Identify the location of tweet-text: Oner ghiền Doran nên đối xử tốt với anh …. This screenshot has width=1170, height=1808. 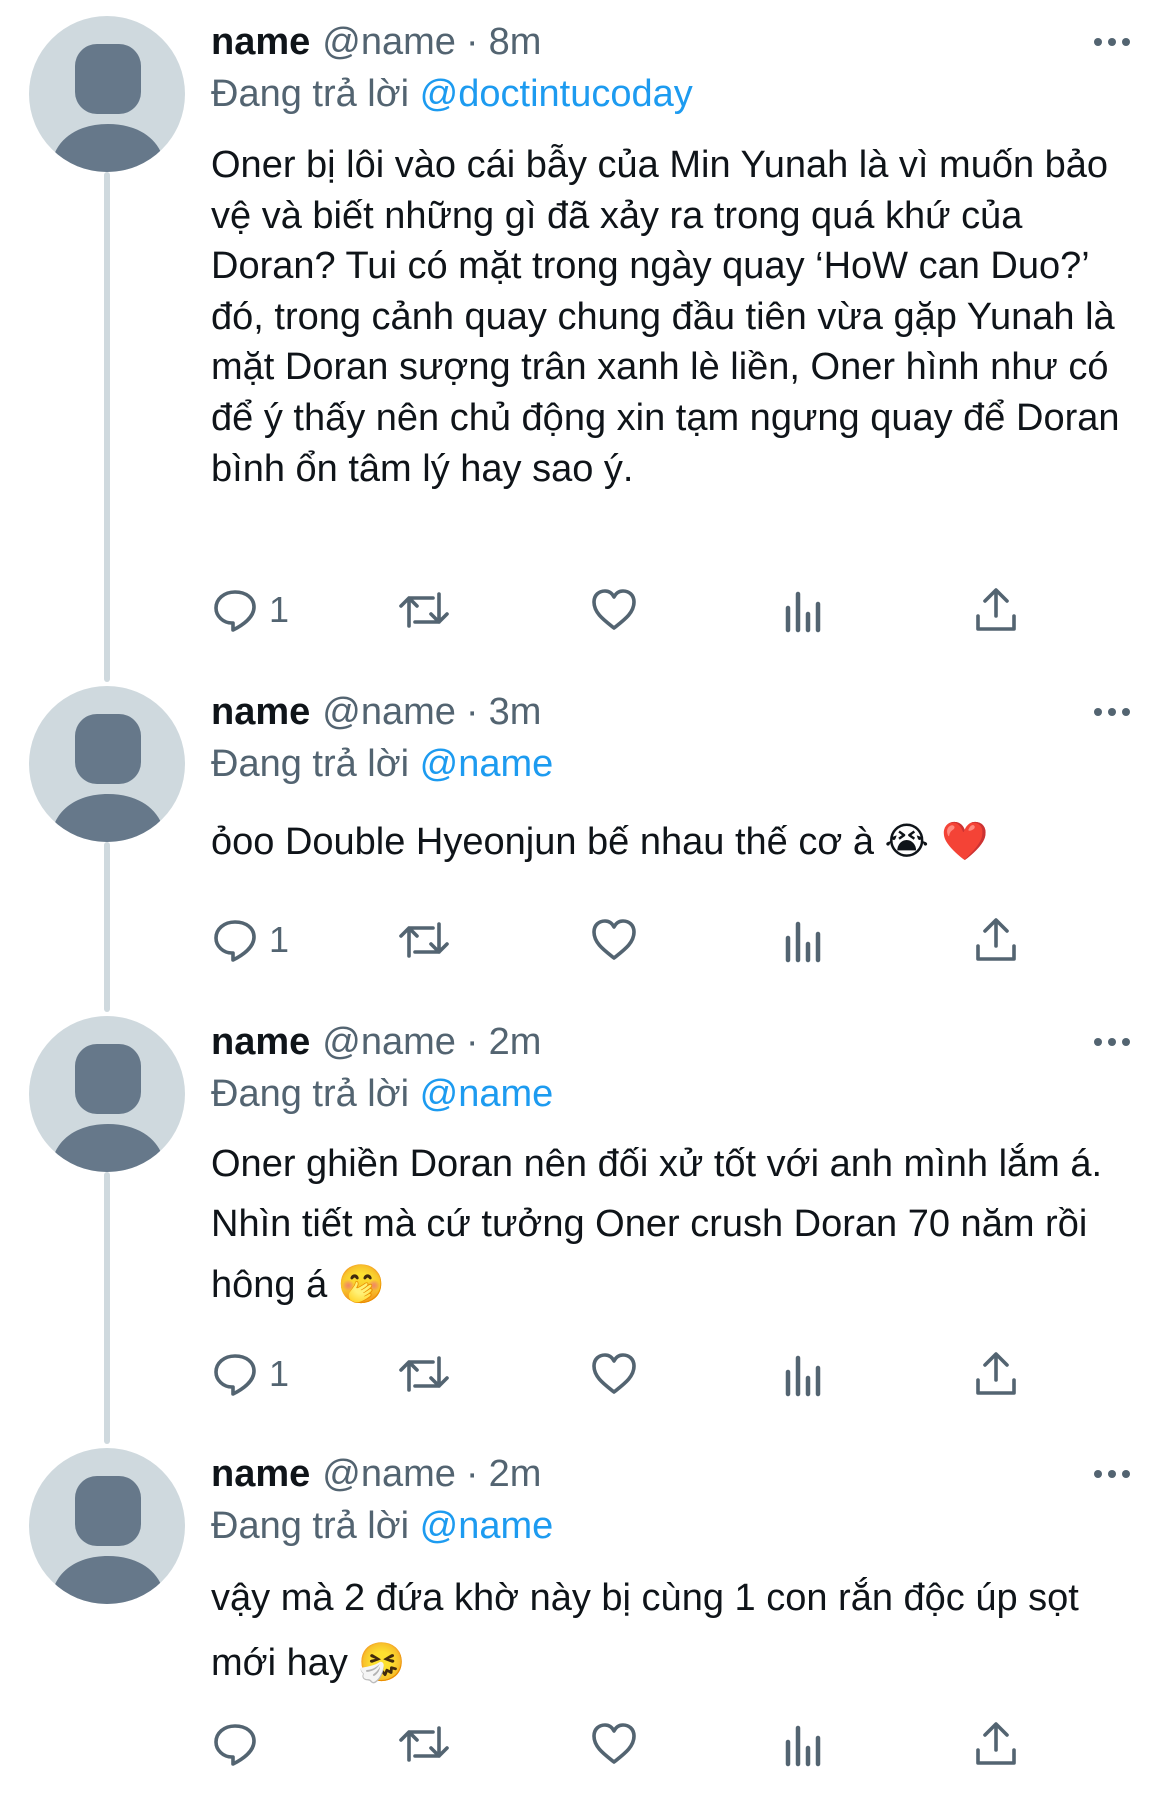
(670, 1224).